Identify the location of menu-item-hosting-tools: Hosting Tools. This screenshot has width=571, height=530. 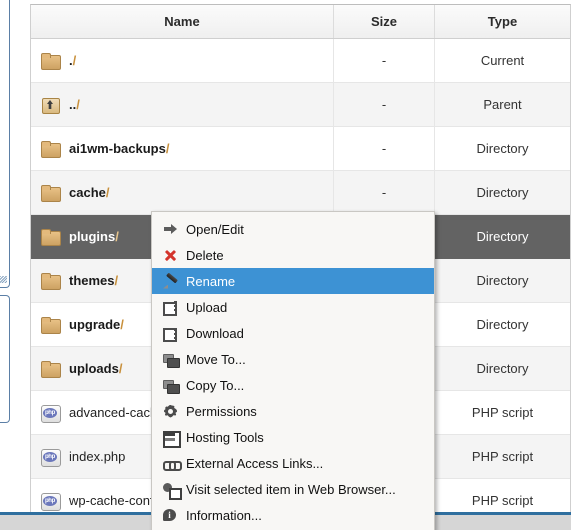
(293, 437).